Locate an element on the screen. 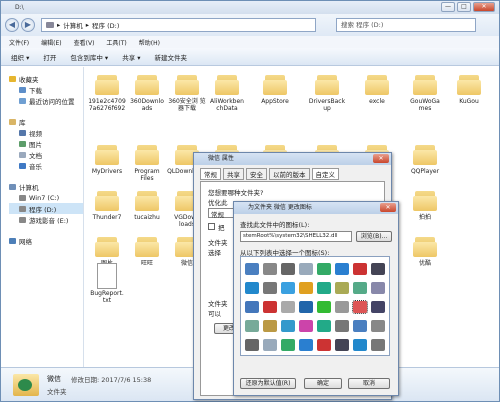  nav-recent: 最近访问的位置 is located at coordinates (46, 100).